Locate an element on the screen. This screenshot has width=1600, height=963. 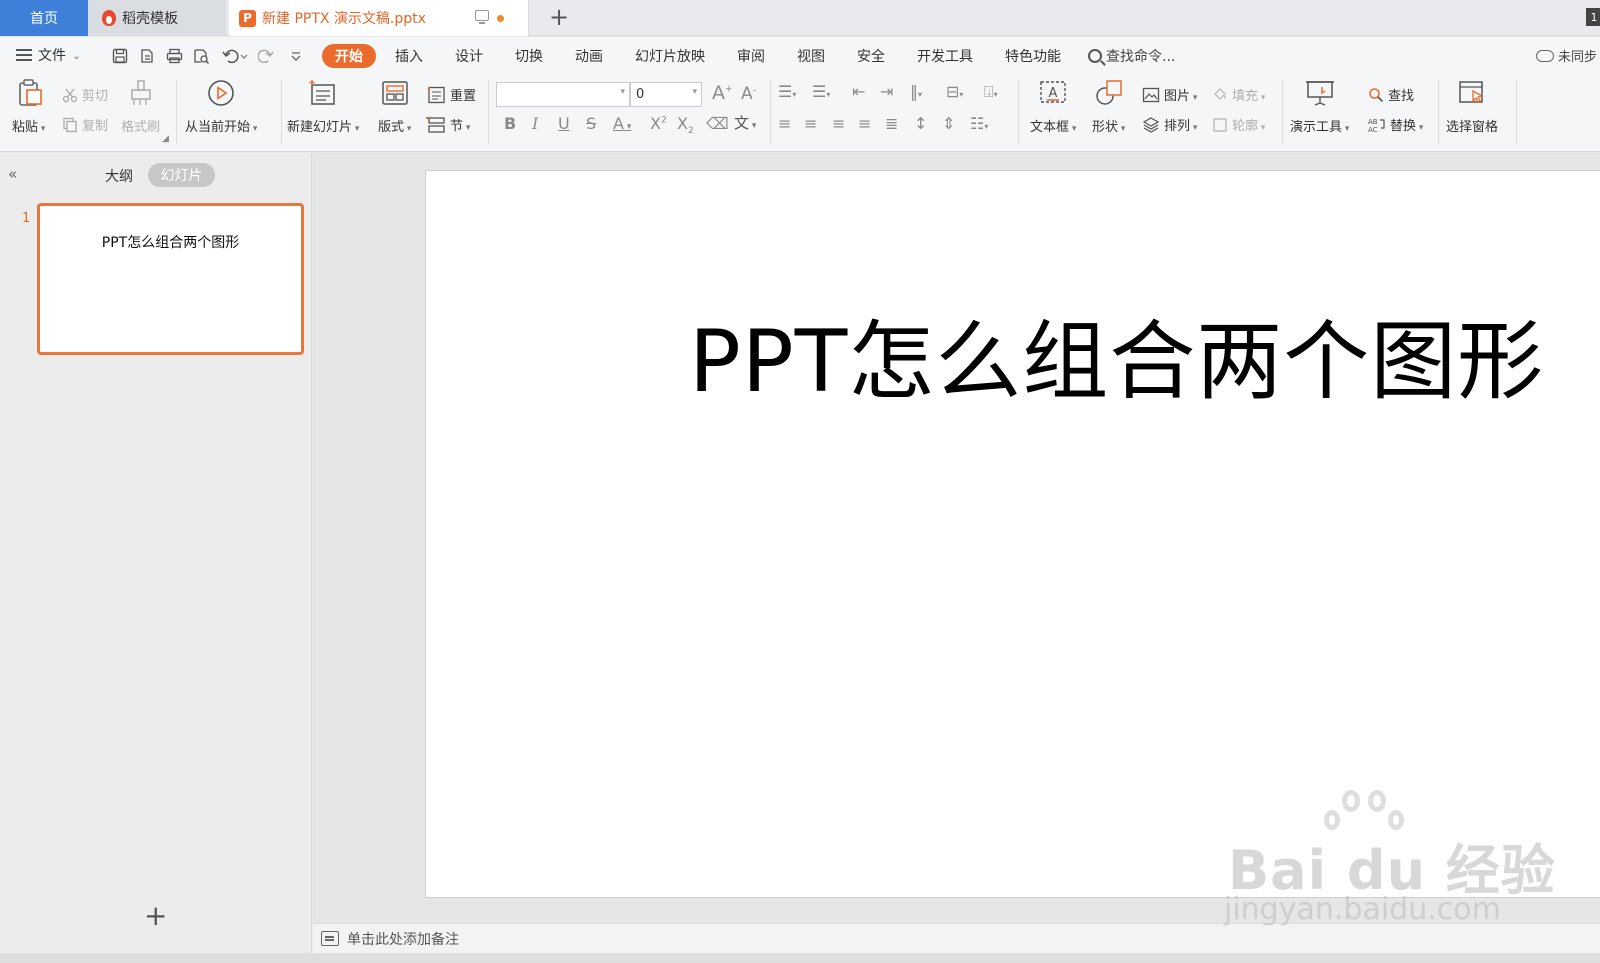
add-slide-button: + is located at coordinates (155, 915).